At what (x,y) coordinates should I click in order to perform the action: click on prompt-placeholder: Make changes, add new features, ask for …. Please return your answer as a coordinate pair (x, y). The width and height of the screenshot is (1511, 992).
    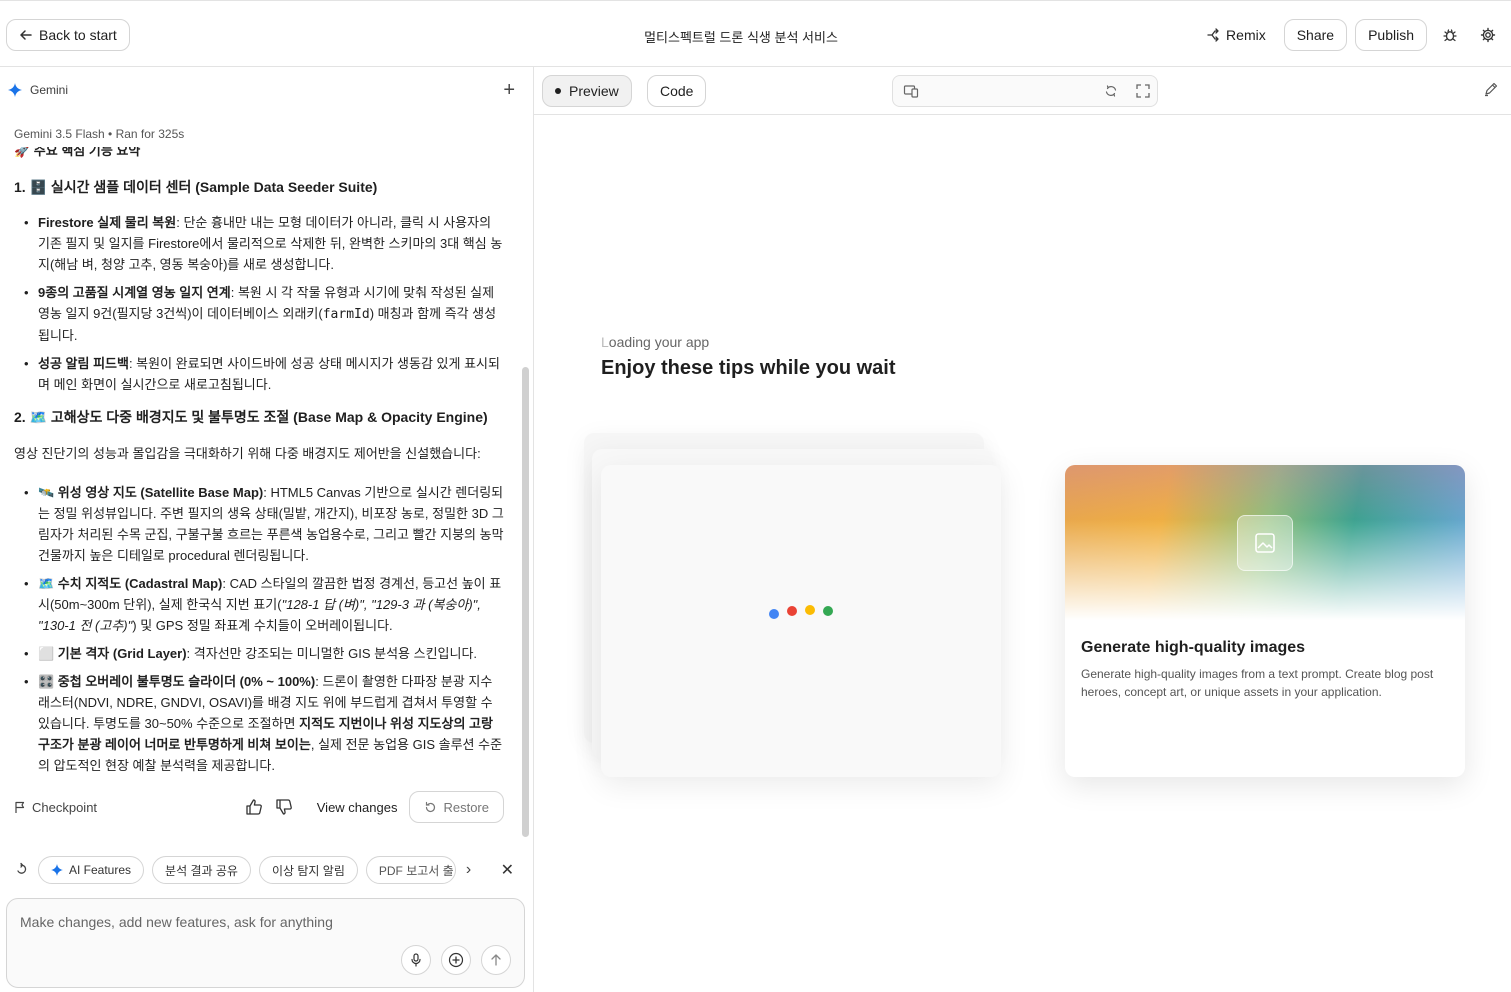
    Looking at the image, I should click on (176, 922).